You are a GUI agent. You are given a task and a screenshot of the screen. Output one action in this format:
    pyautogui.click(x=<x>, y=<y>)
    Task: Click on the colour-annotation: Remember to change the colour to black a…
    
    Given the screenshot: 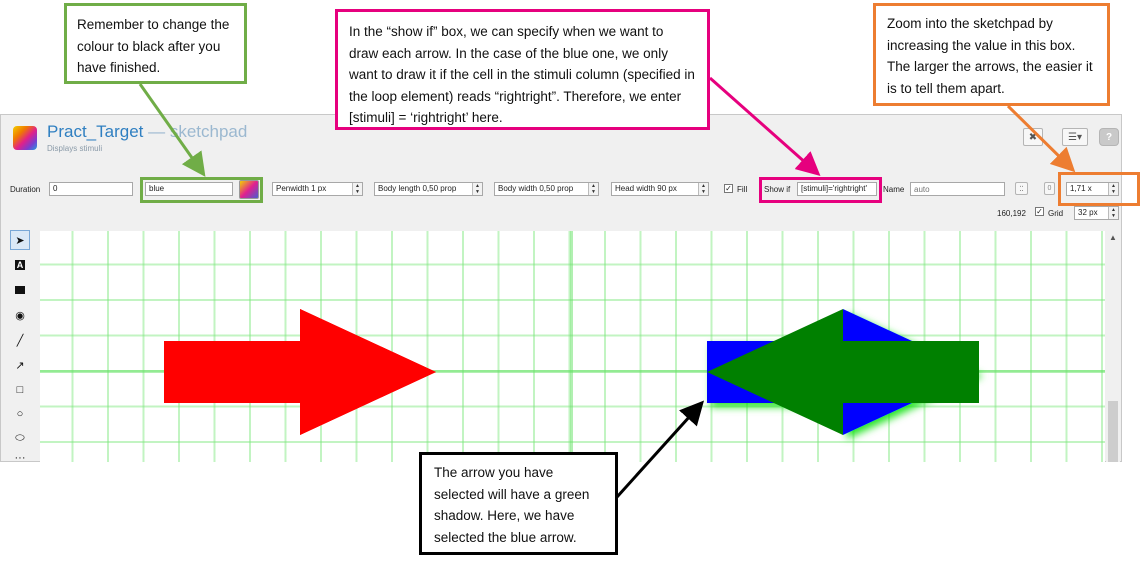 What is the action you would take?
    pyautogui.click(x=155, y=43)
    